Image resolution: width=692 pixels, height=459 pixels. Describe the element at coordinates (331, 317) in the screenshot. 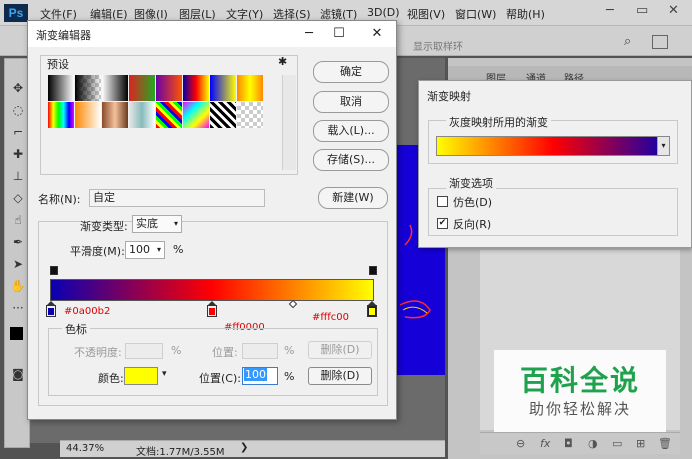

I see `stop-color-right-label: #fffc00` at that location.